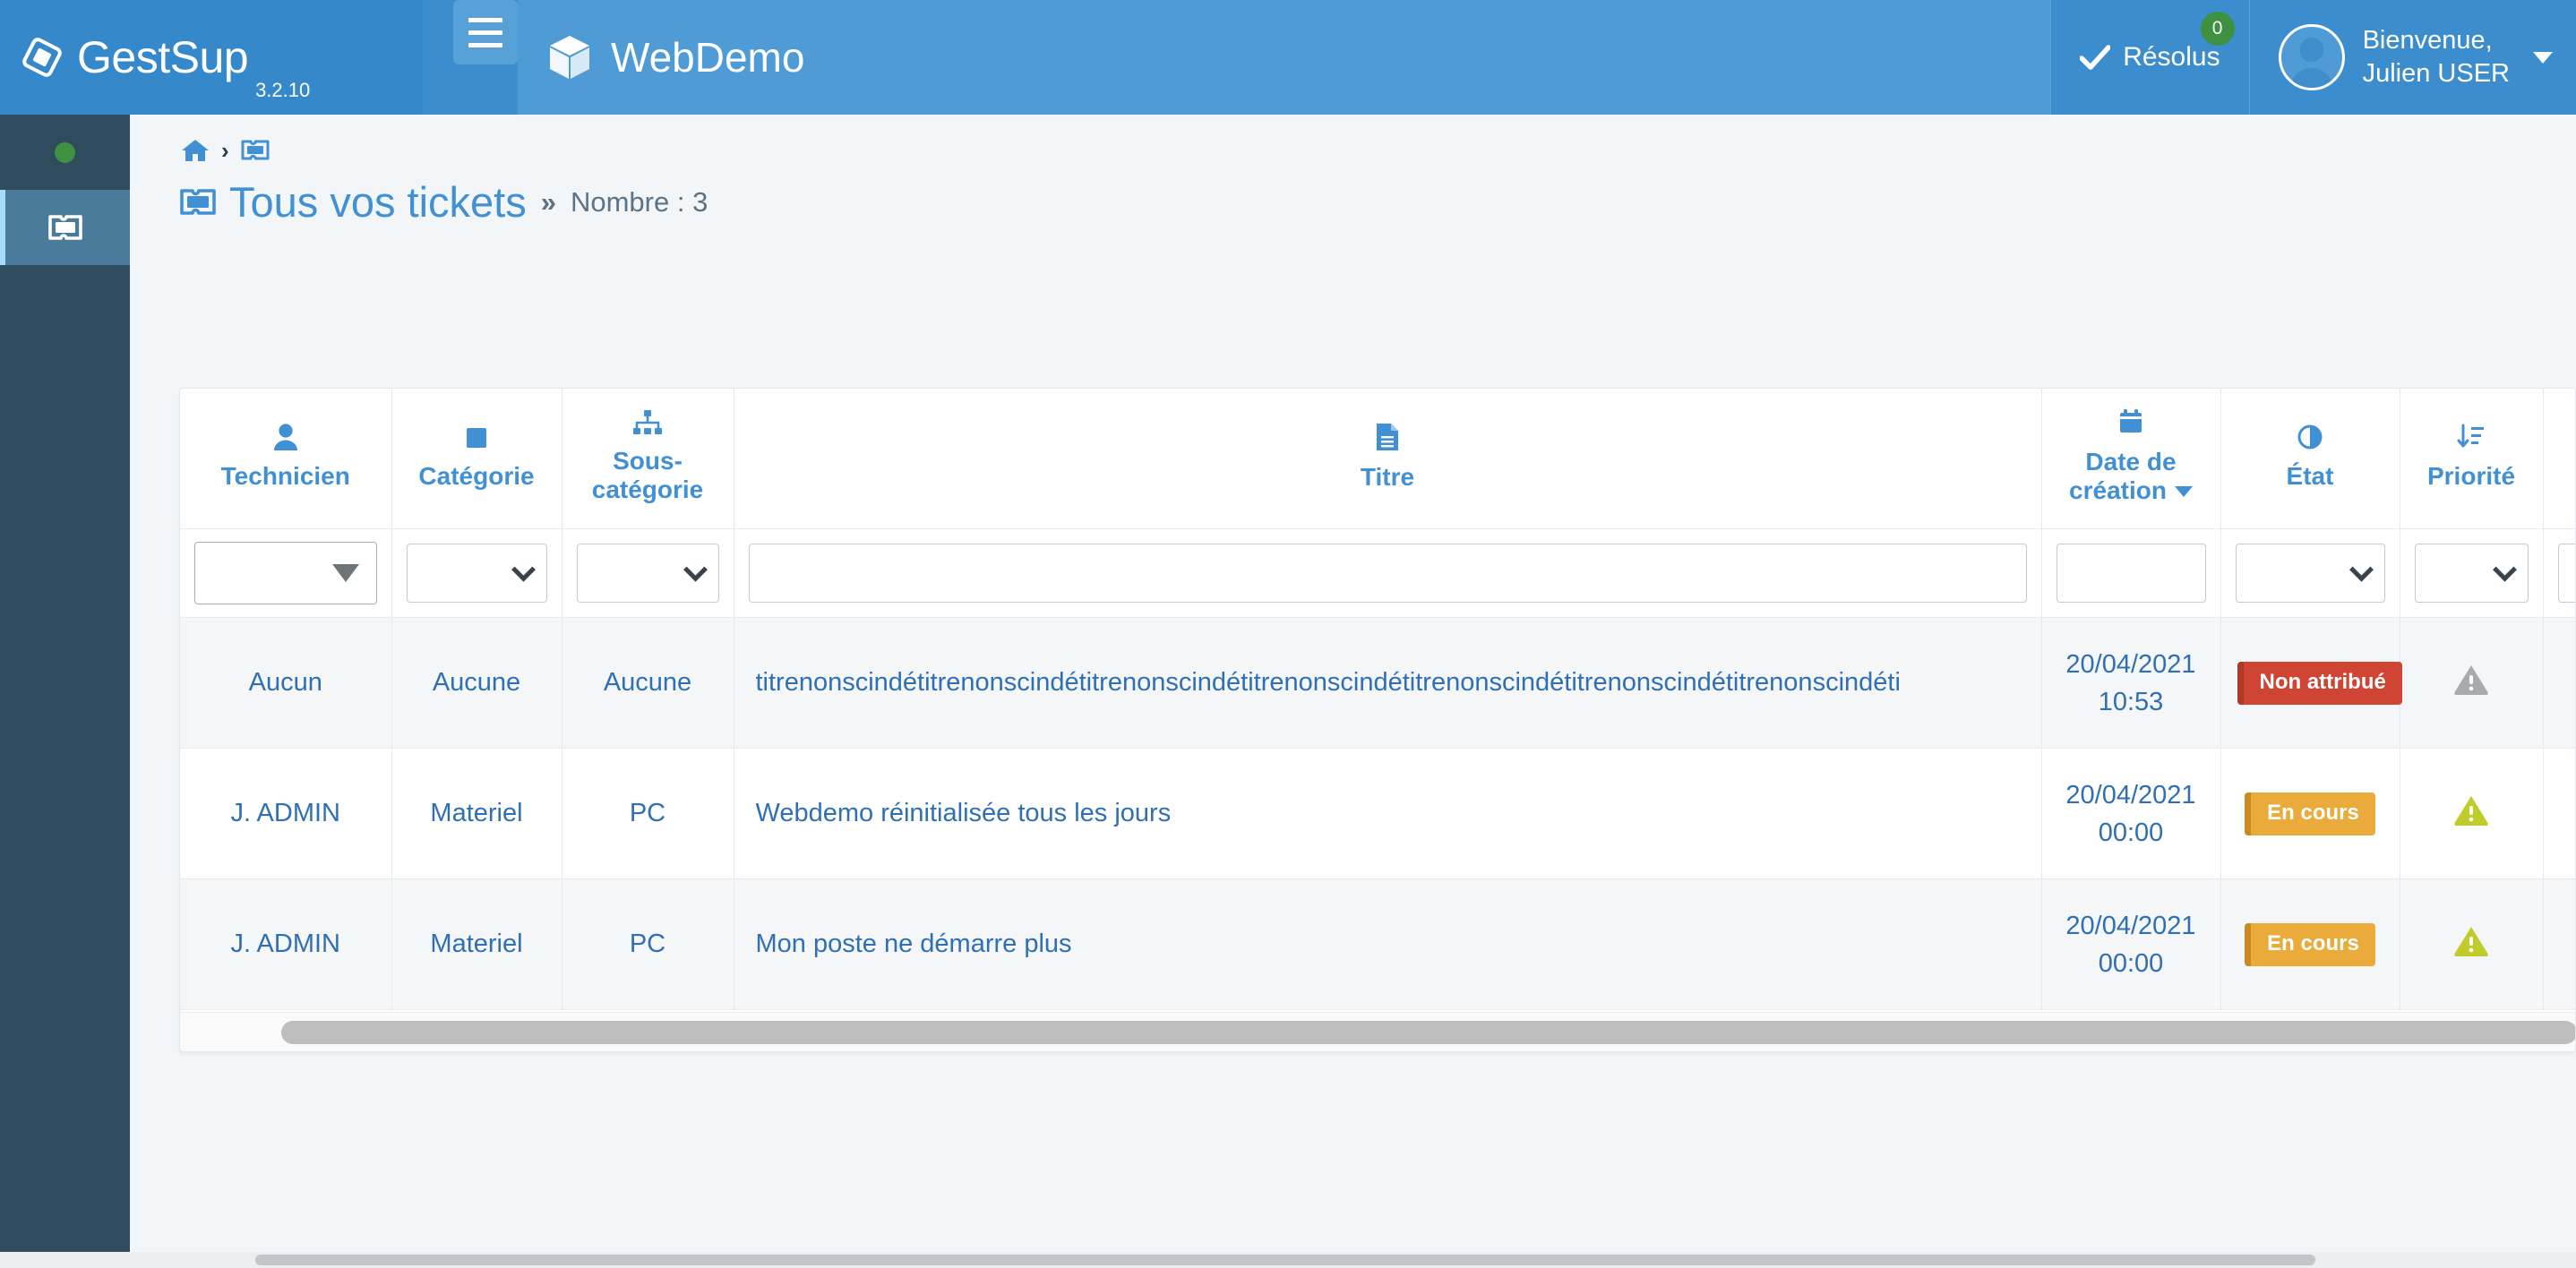 The height and width of the screenshot is (1268, 2576). Describe the element at coordinates (1353, 139) in the screenshot. I see `breadcrumb: ›` at that location.